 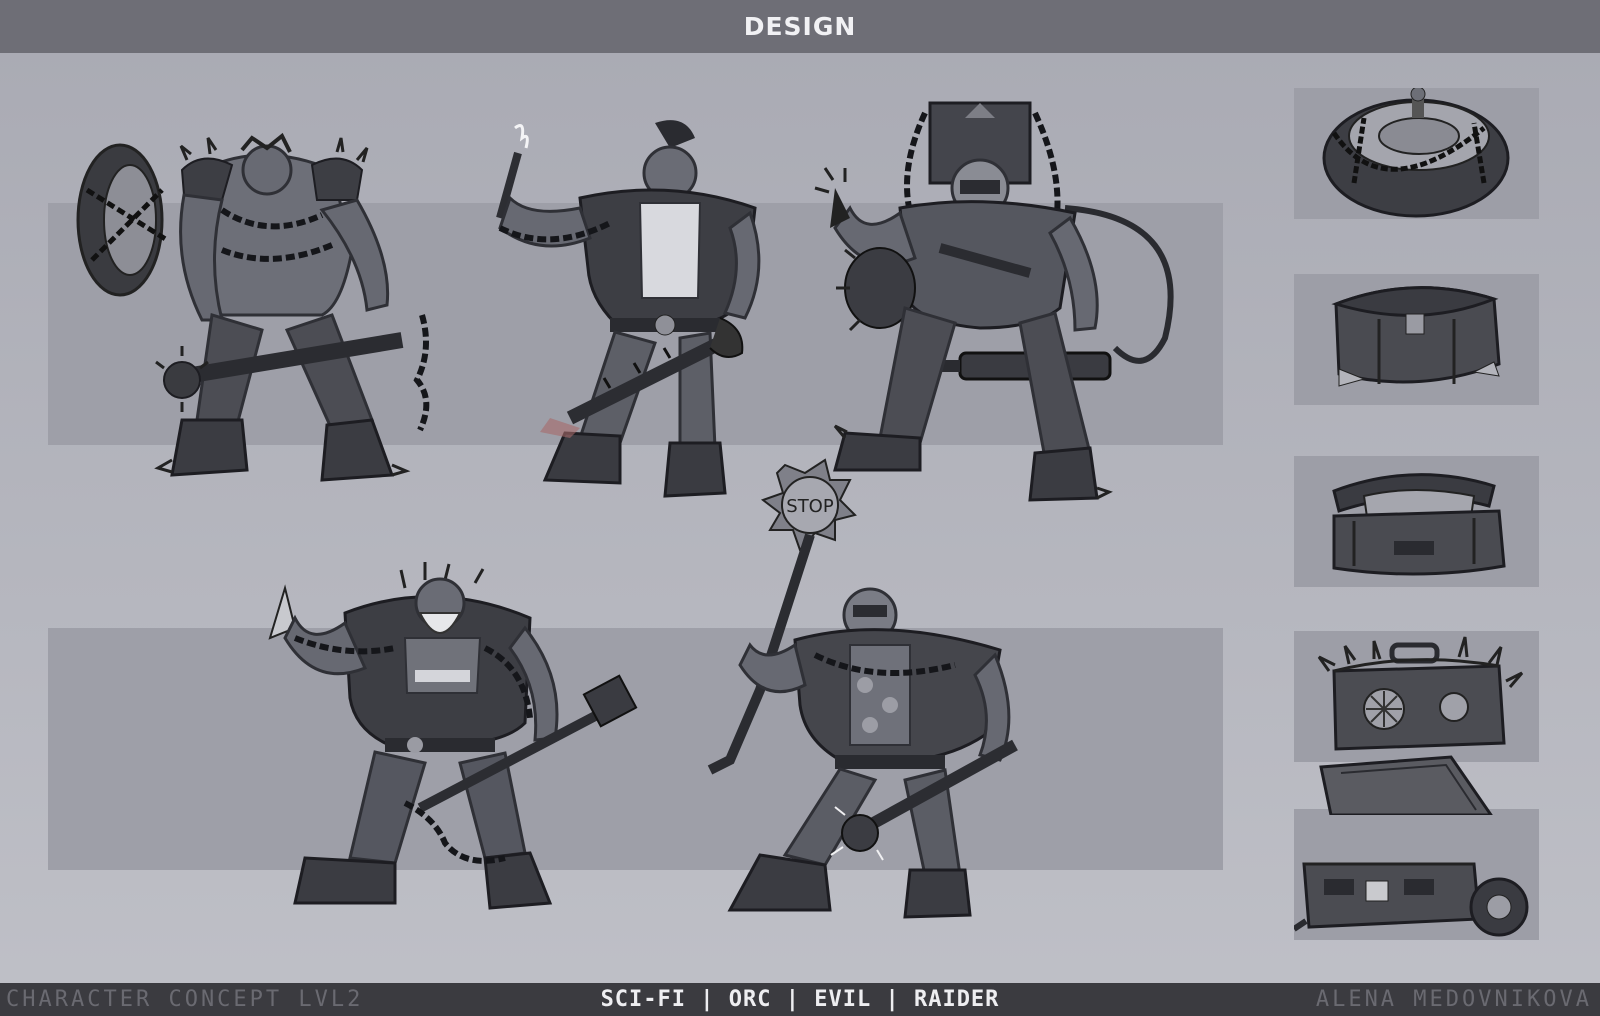 What do you see at coordinates (1416, 521) in the screenshot?
I see `prop-open-chest` at bounding box center [1416, 521].